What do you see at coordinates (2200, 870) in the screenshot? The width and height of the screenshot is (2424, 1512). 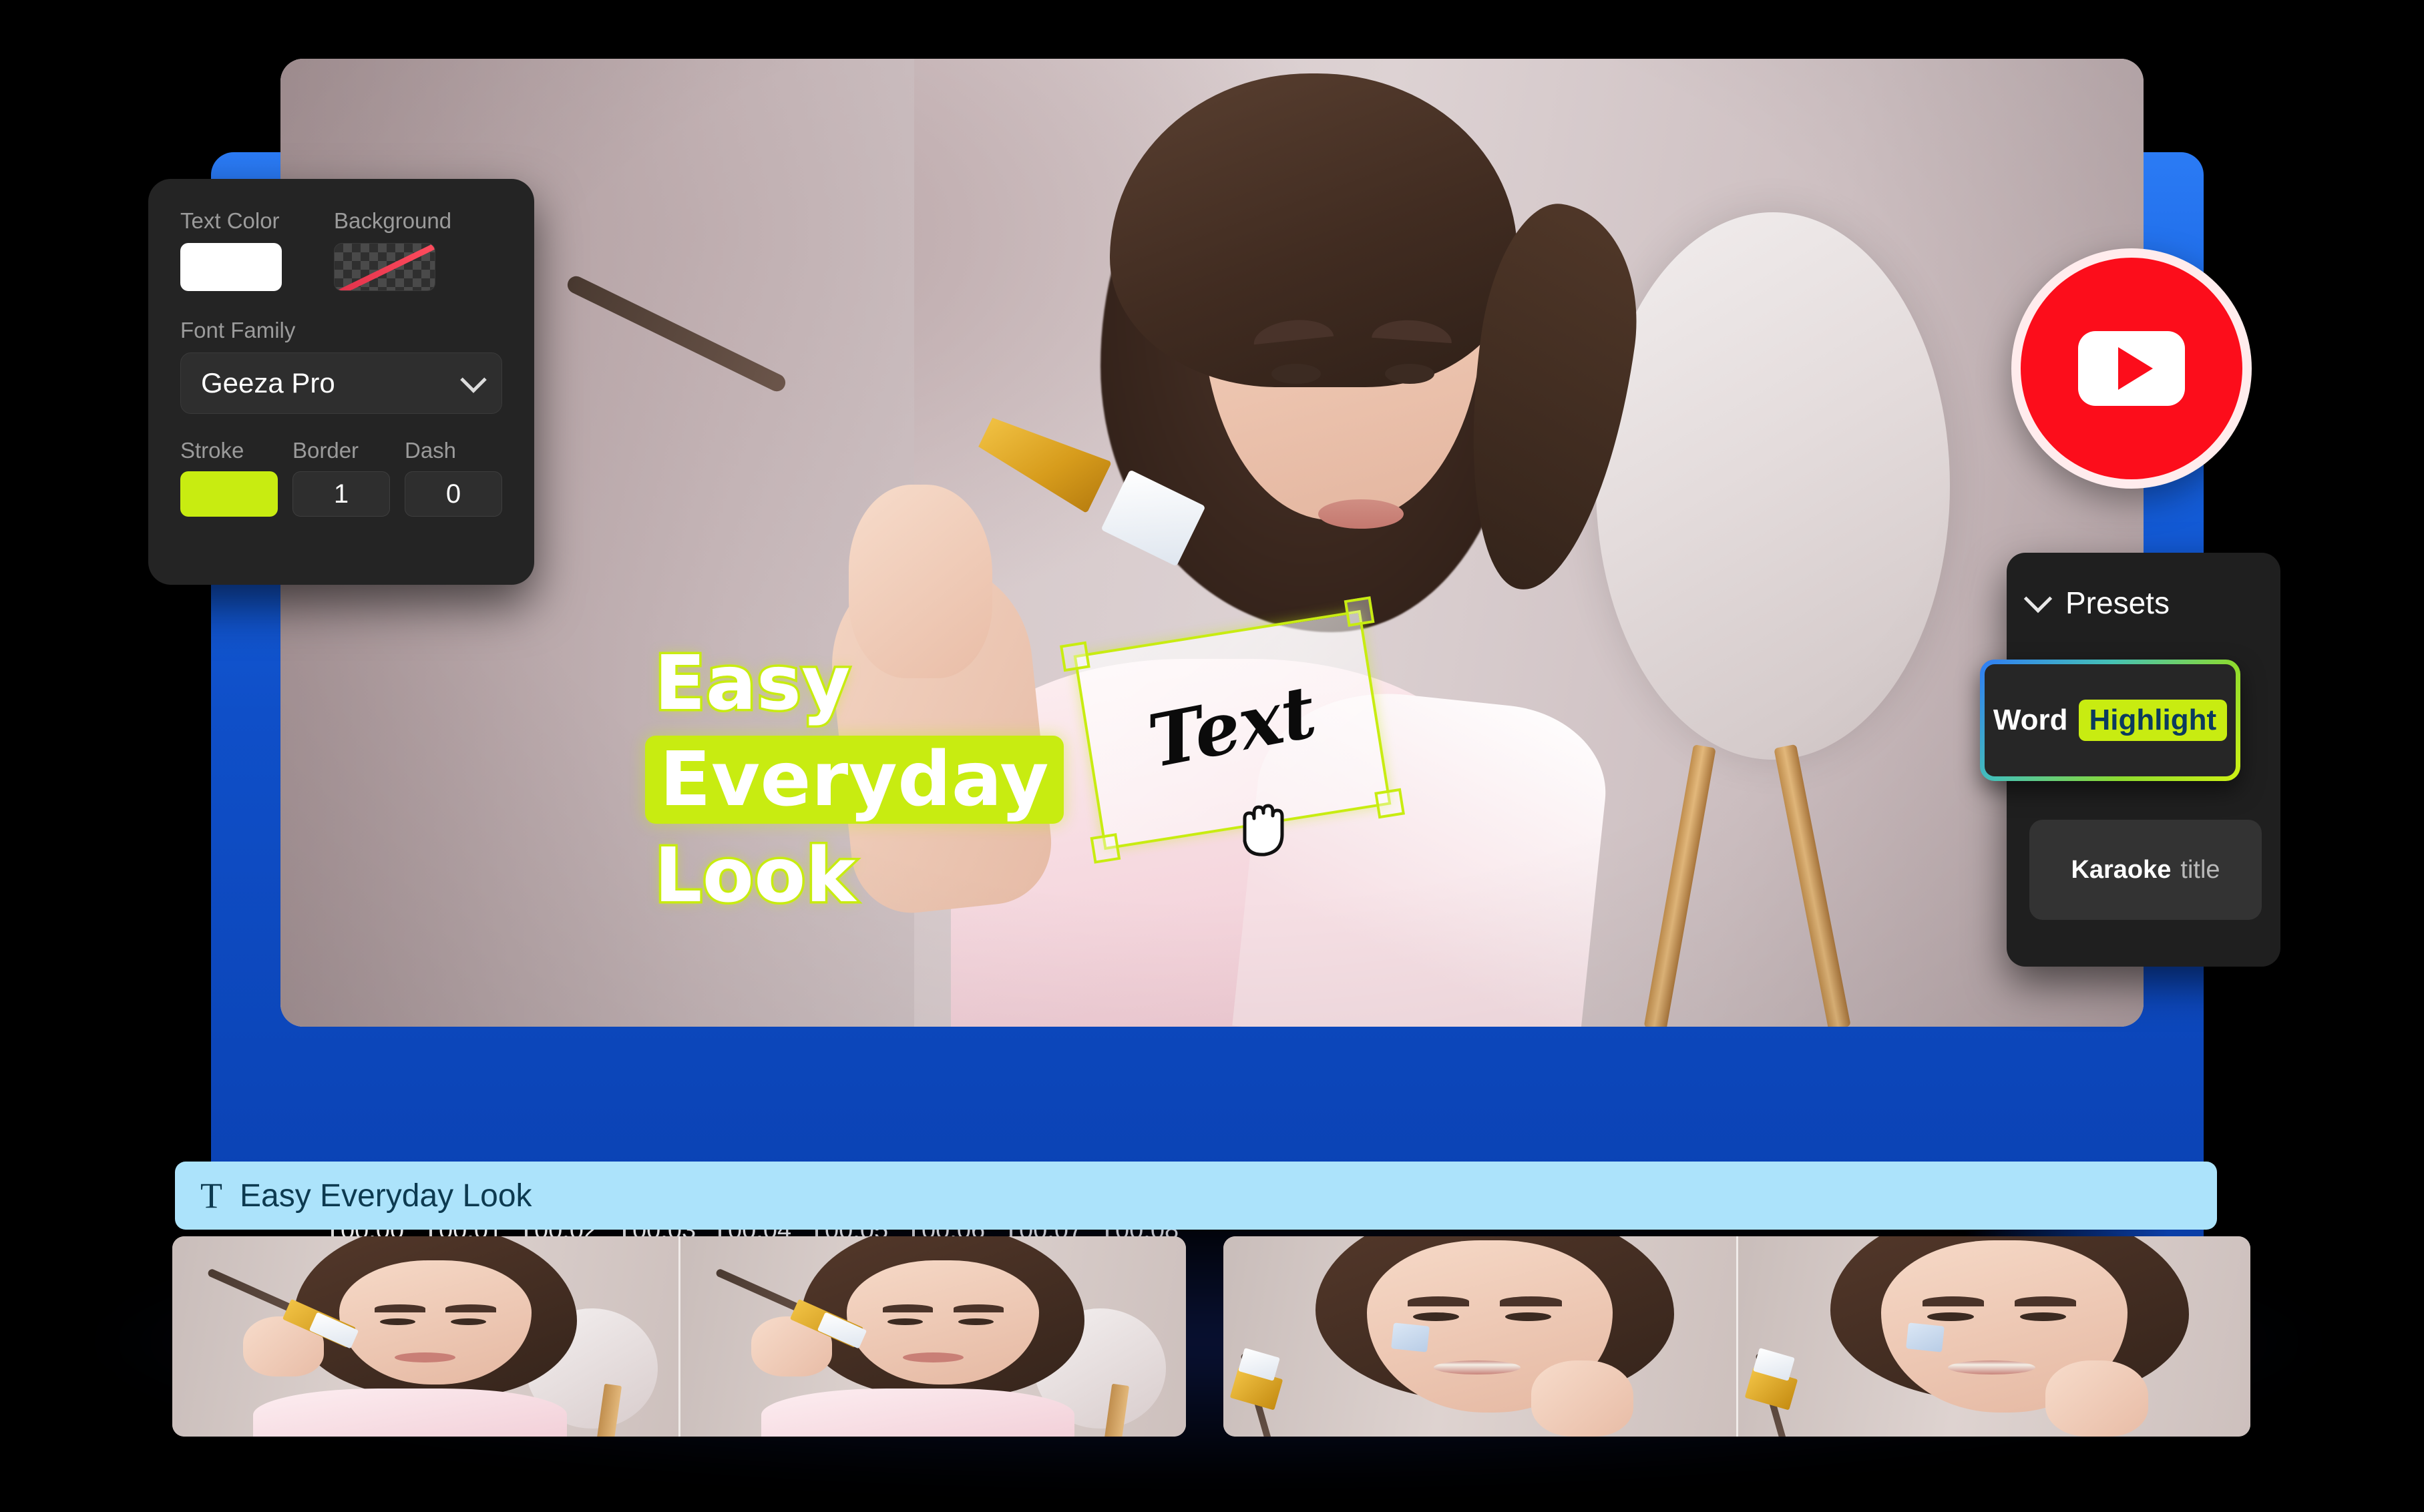 I see `preset-karaoke-light-label: title` at bounding box center [2200, 870].